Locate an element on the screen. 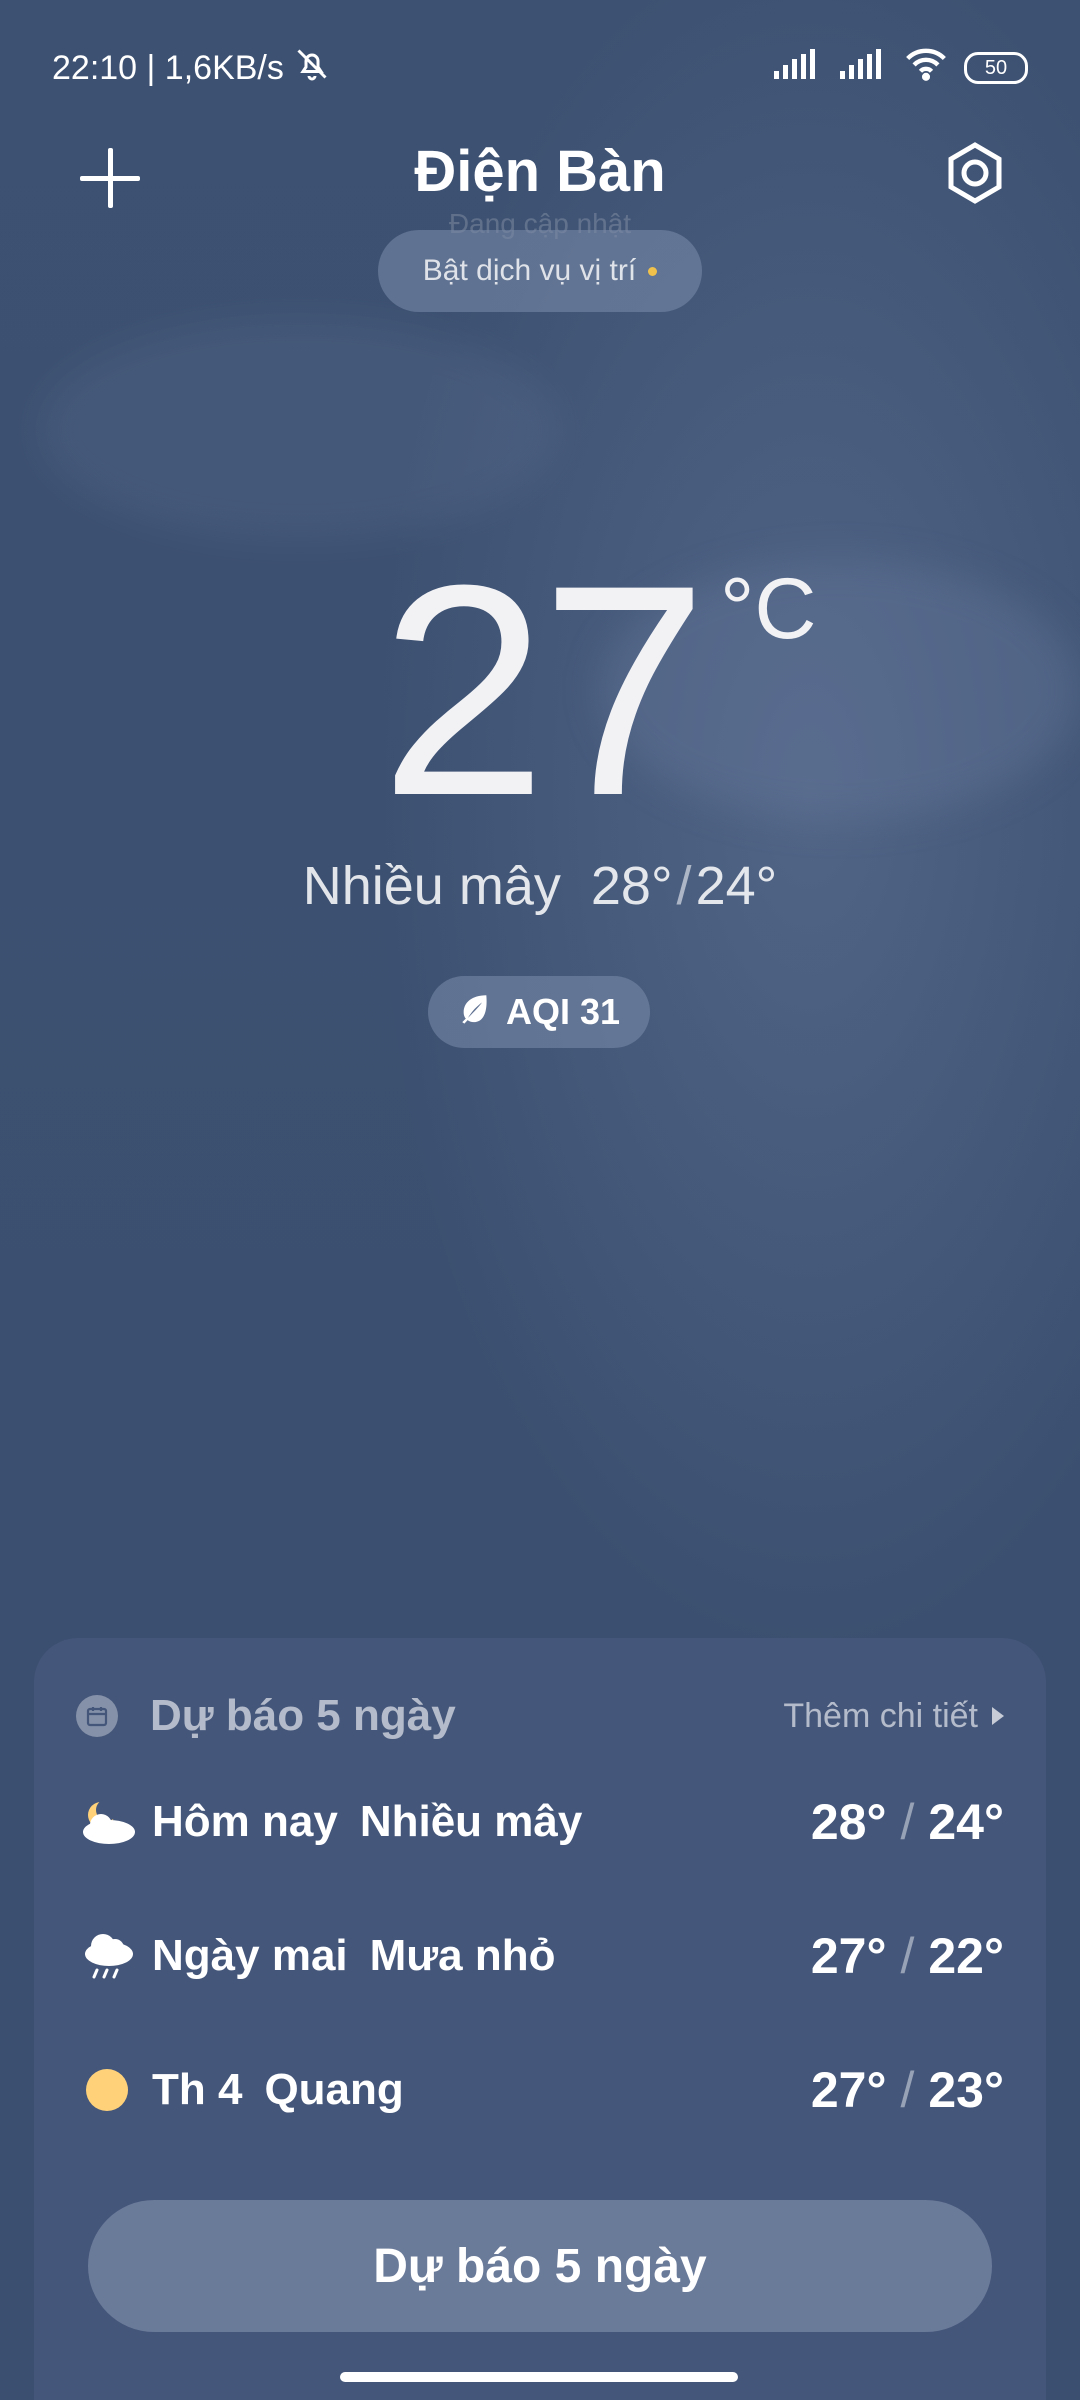 This screenshot has height=2400, width=1080. forecast-desc: Nhiều mây is located at coordinates (471, 1821).